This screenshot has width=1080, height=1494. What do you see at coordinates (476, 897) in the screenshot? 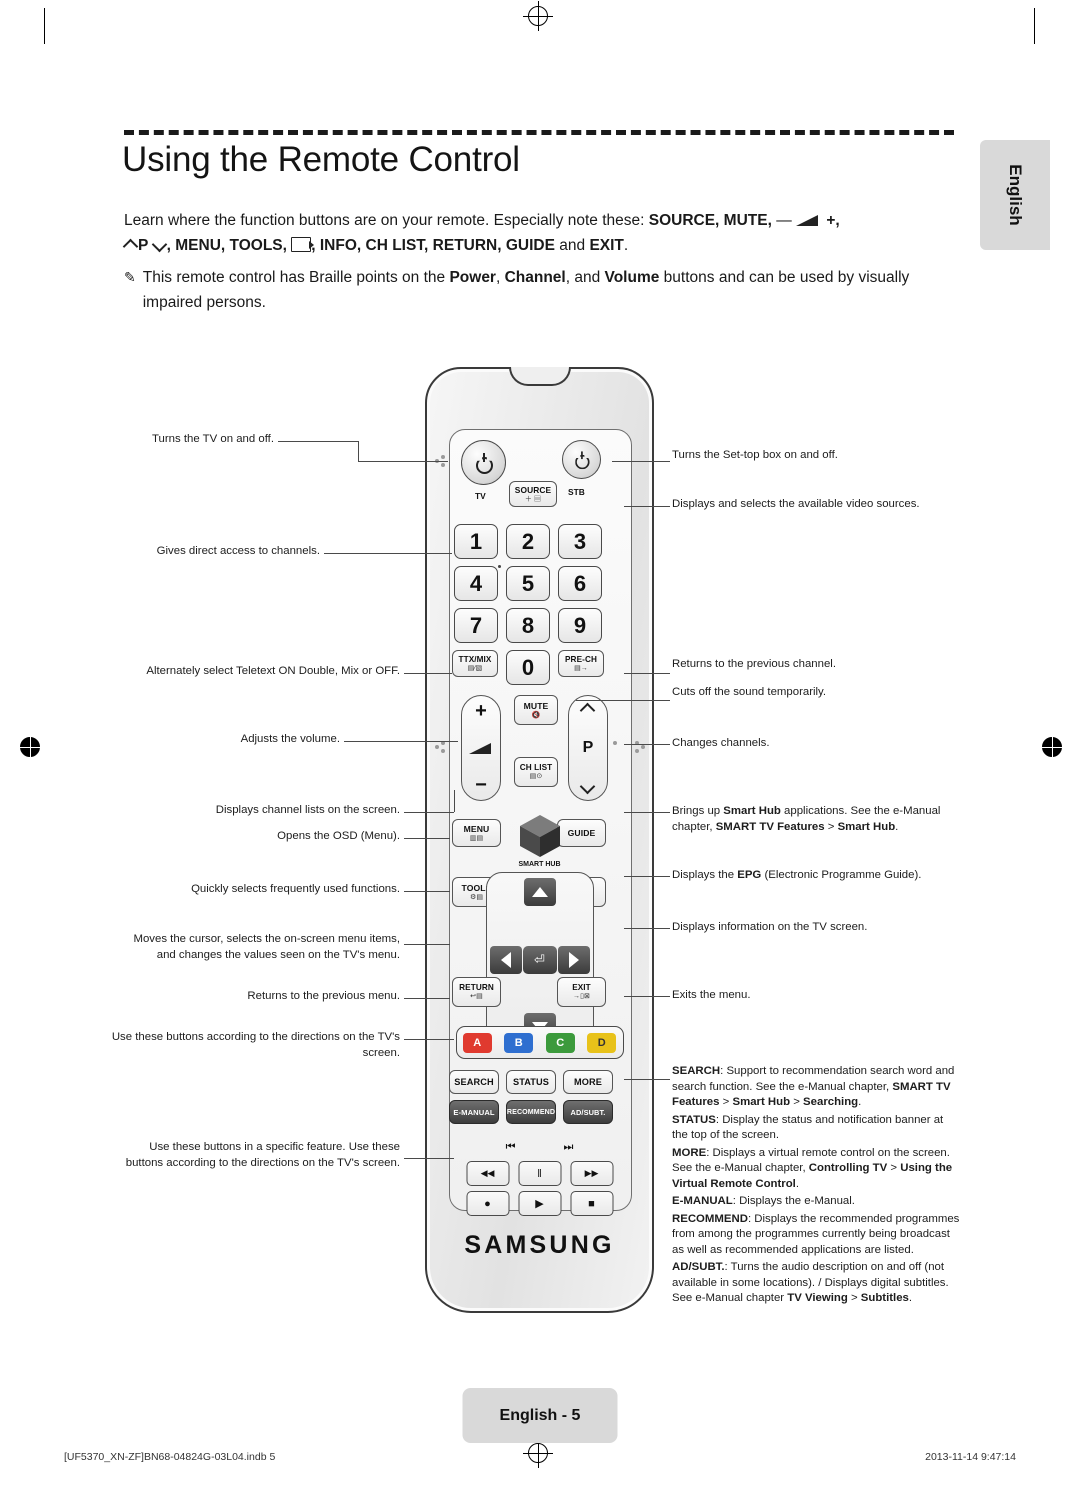
I see `tools-sub-icon: ⚙▤` at bounding box center [476, 897].